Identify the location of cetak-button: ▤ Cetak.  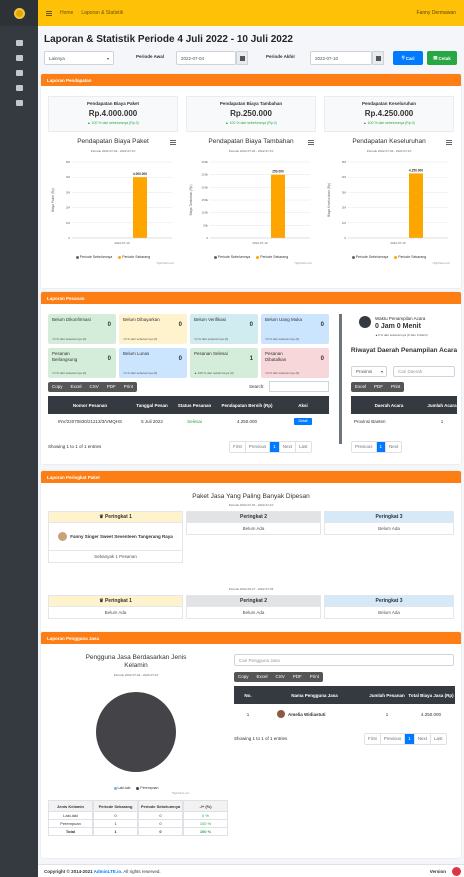
(442, 58).